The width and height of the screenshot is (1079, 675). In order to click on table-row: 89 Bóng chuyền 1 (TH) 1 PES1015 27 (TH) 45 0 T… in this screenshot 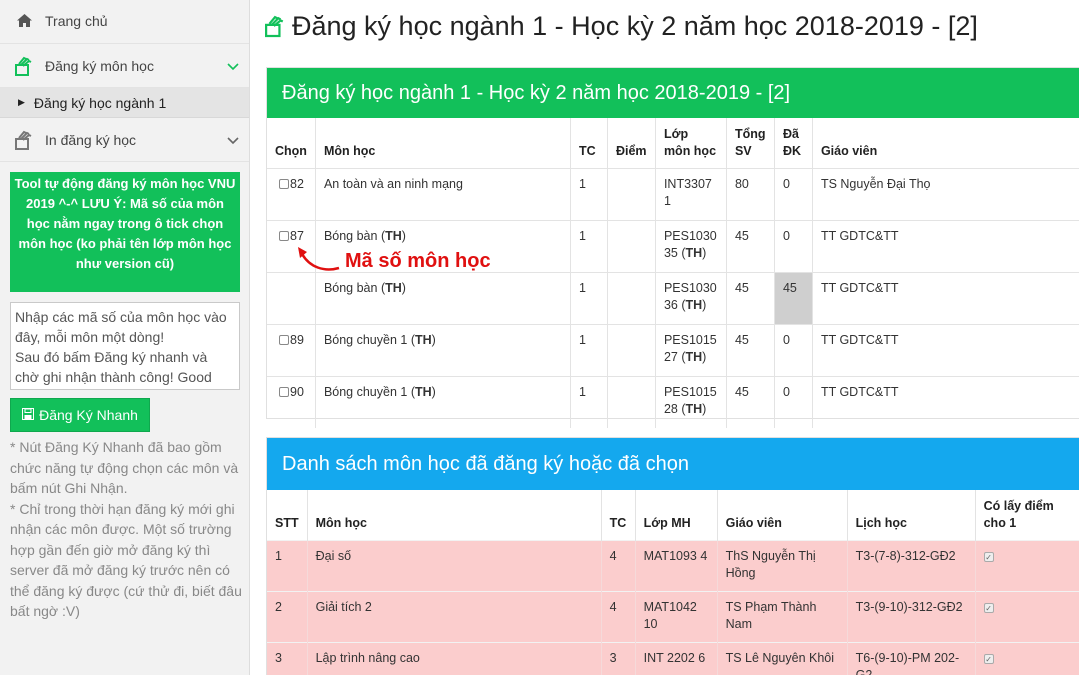, I will do `click(673, 349)`.